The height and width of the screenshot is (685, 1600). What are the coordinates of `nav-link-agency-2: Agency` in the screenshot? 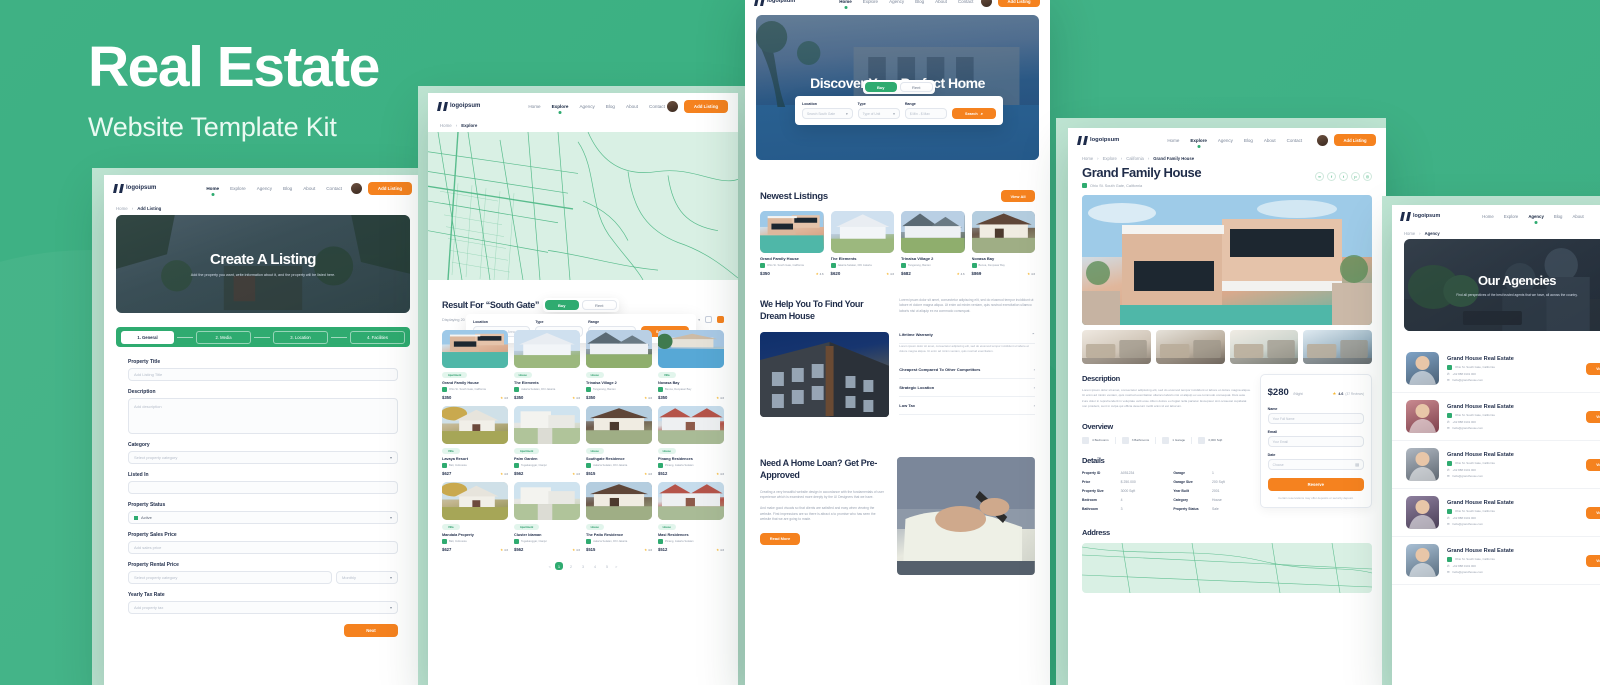 It's located at (586, 106).